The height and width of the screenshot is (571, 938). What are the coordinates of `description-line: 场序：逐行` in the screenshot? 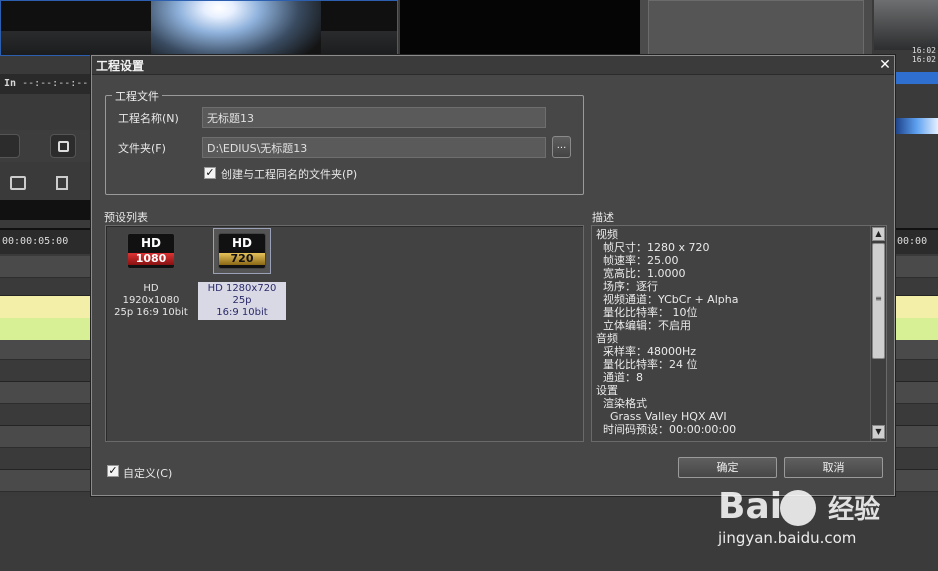 It's located at (627, 286).